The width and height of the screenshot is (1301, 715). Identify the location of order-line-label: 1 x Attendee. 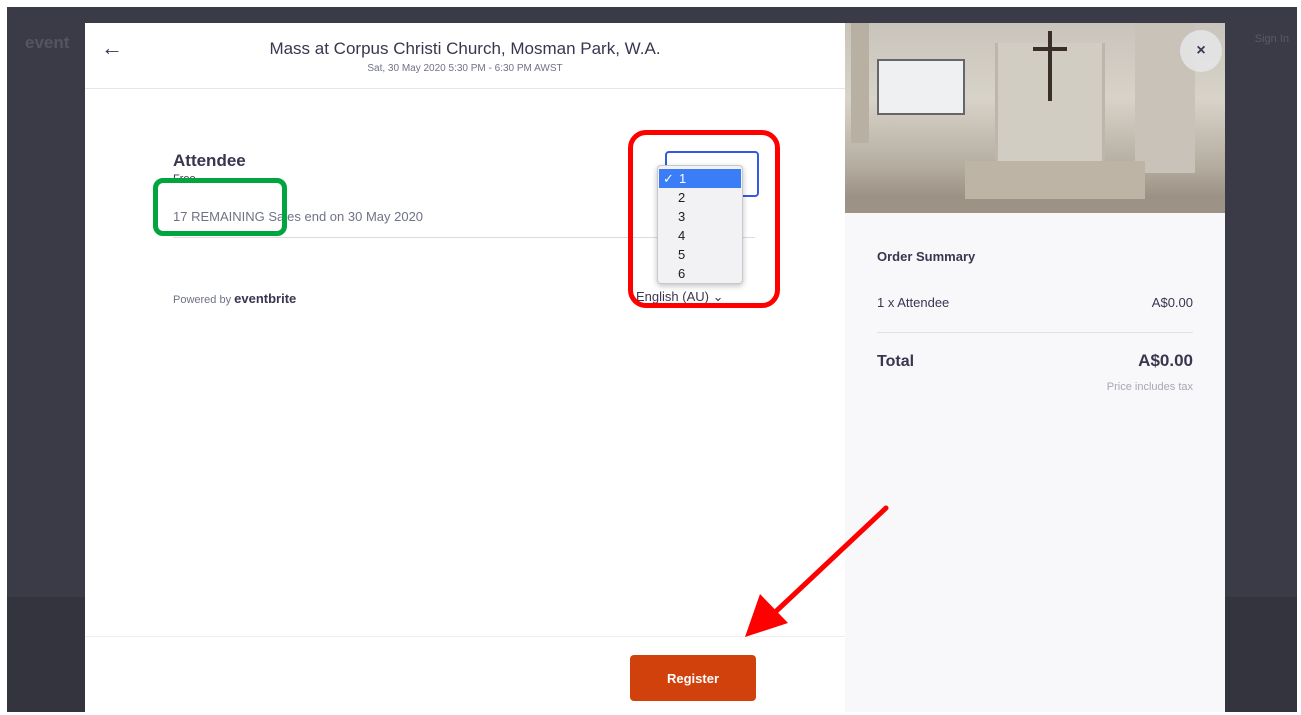
(913, 302).